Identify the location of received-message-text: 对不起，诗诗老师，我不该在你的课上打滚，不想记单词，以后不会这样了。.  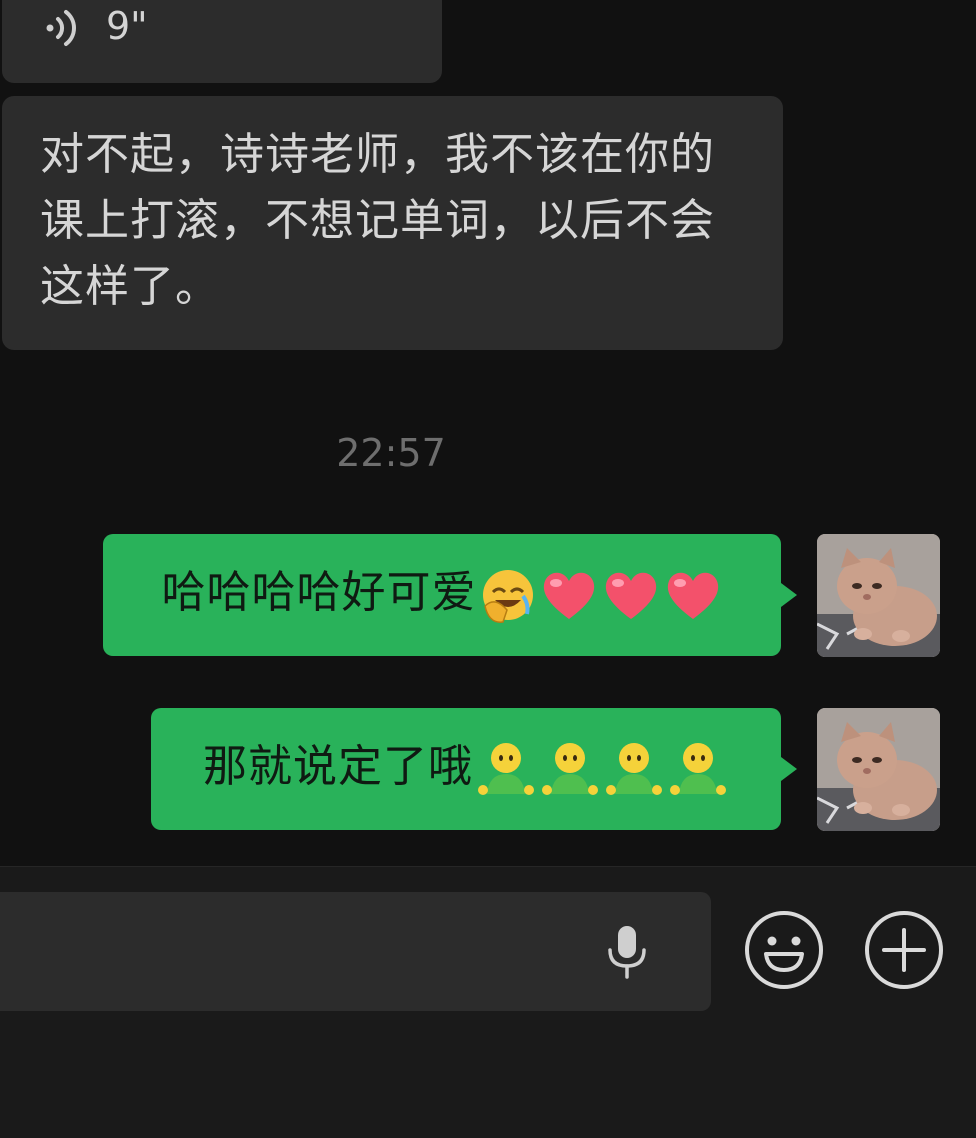
(377, 220).